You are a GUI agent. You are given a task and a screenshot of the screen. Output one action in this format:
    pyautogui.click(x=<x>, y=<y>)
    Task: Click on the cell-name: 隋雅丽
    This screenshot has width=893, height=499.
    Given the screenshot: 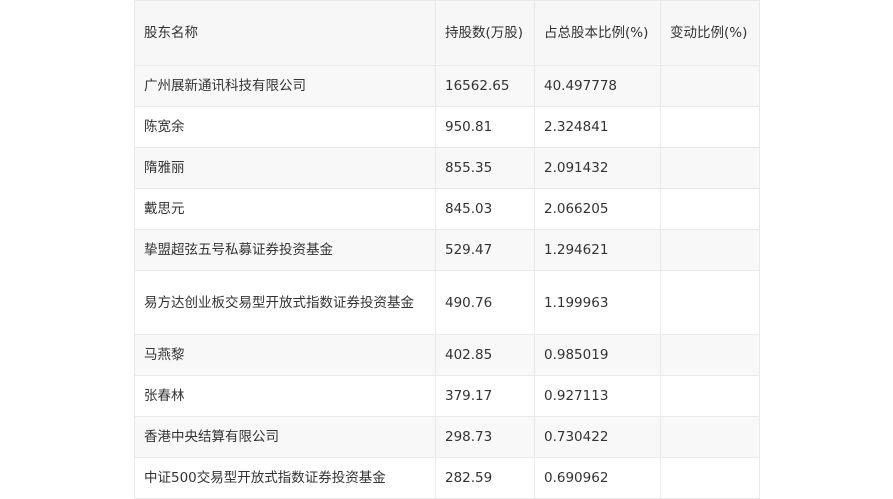 What is the action you would take?
    pyautogui.click(x=285, y=168)
    